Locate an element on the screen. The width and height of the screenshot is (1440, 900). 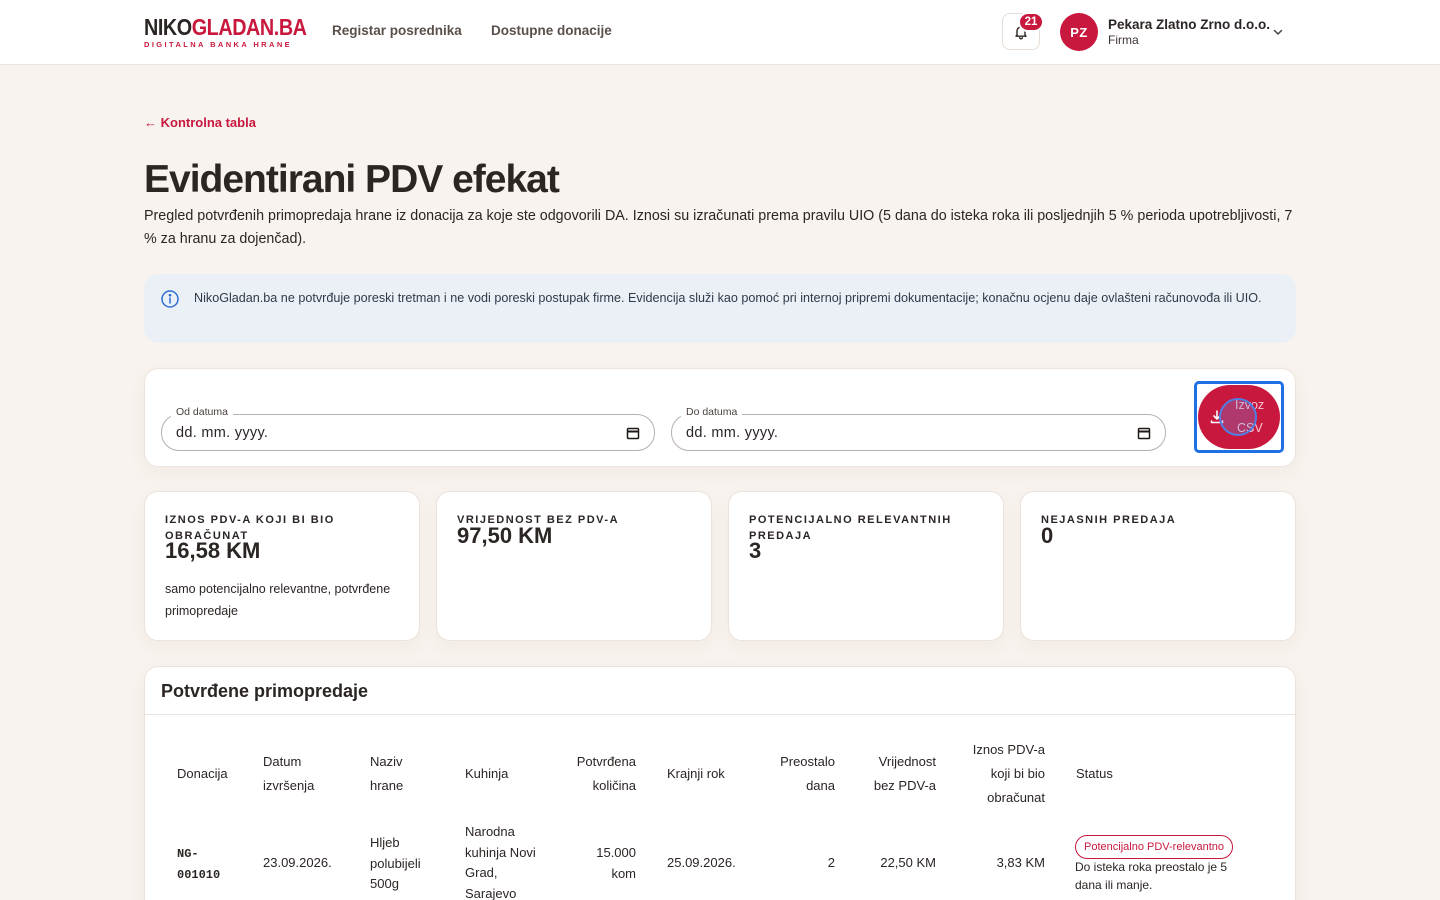
cell-donation-id: NG-001010 is located at coordinates (207, 864).